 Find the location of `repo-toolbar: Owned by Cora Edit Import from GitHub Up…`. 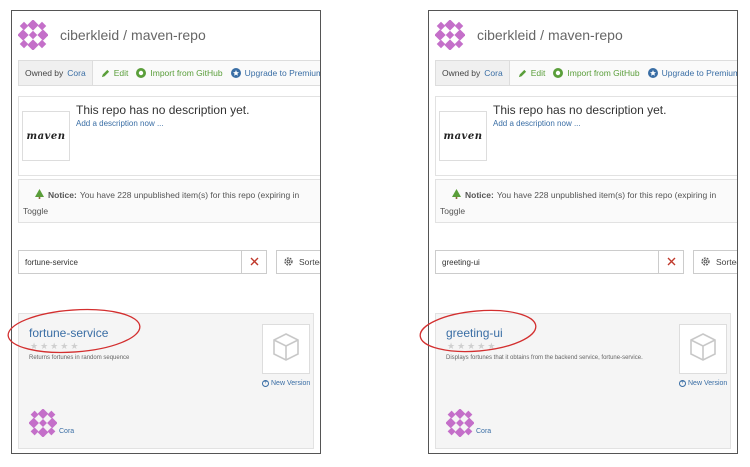

repo-toolbar: Owned by Cora Edit Import from GitHub Up… is located at coordinates (586, 73).